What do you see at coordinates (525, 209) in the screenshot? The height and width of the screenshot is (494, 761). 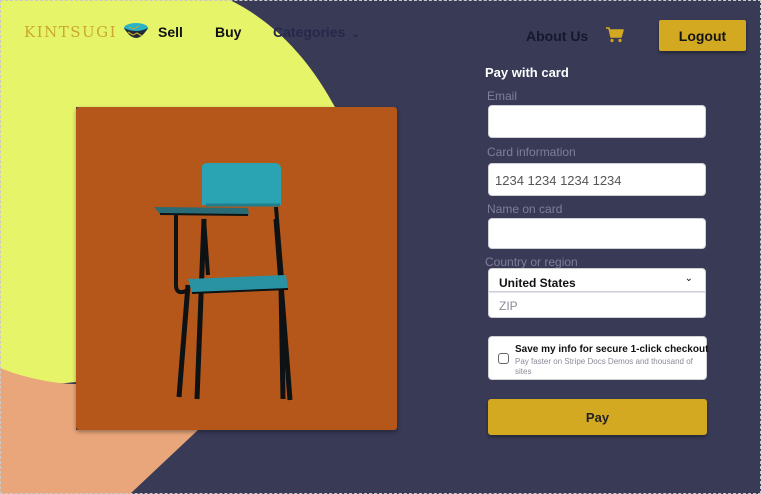 I see `name-on-card-label: Name on card` at bounding box center [525, 209].